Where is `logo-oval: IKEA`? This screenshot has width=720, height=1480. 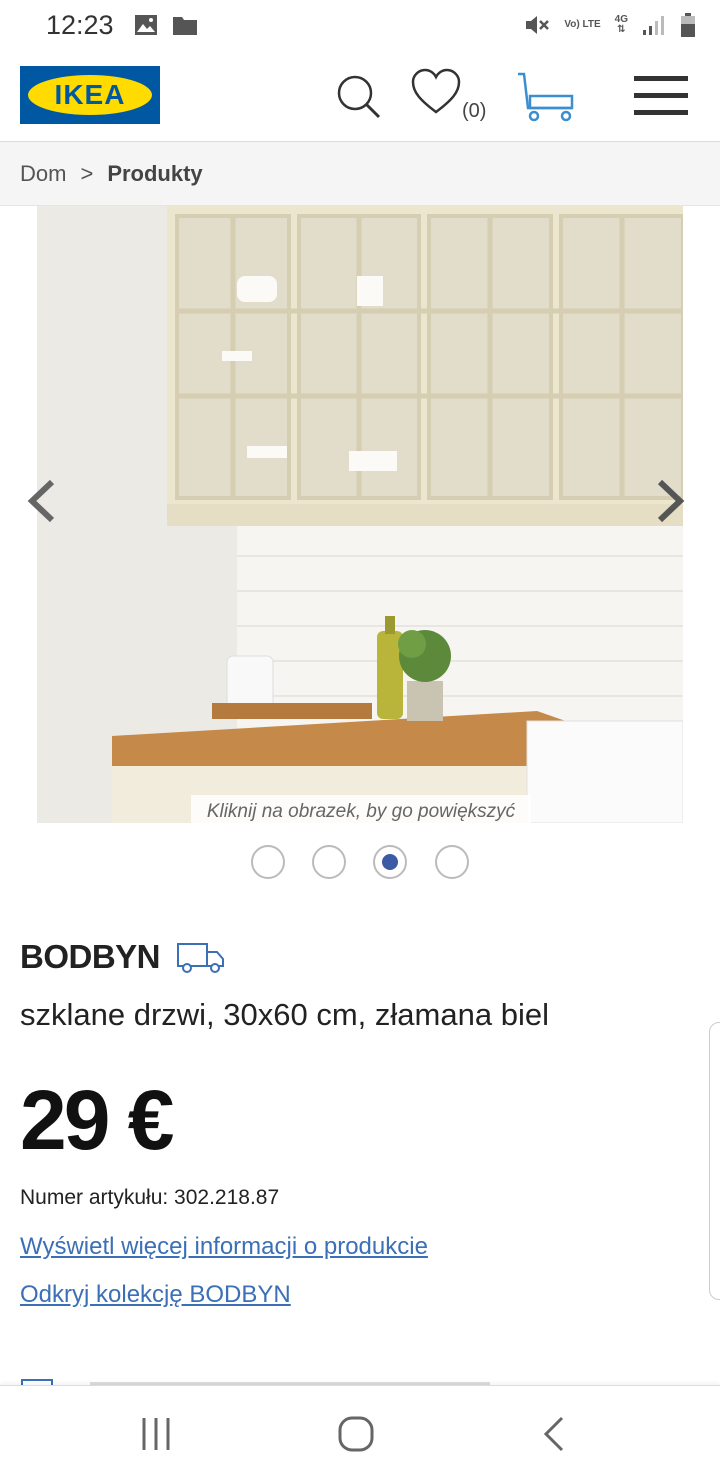 logo-oval: IKEA is located at coordinates (90, 95).